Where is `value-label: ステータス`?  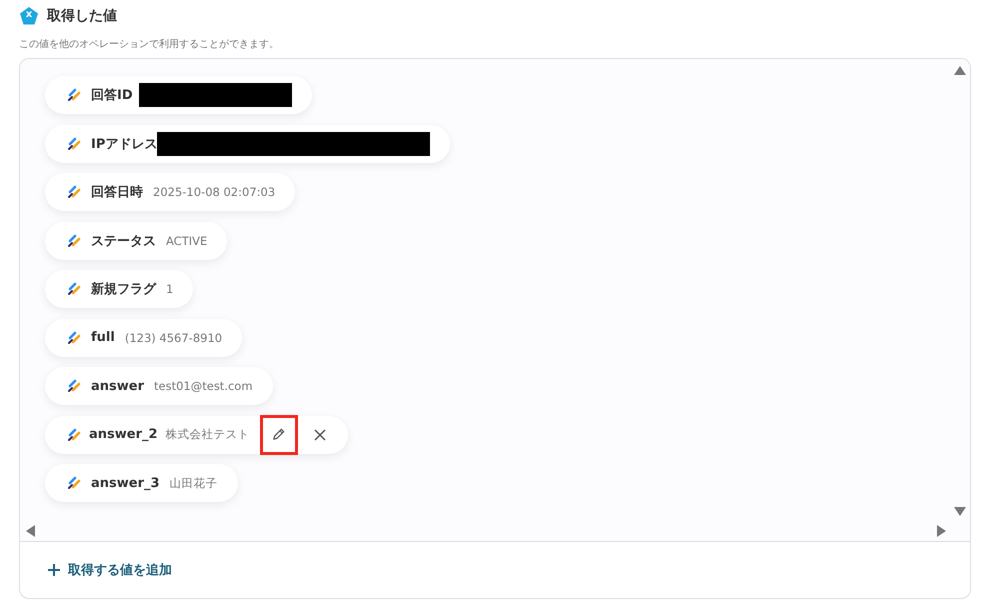 value-label: ステータス is located at coordinates (123, 241).